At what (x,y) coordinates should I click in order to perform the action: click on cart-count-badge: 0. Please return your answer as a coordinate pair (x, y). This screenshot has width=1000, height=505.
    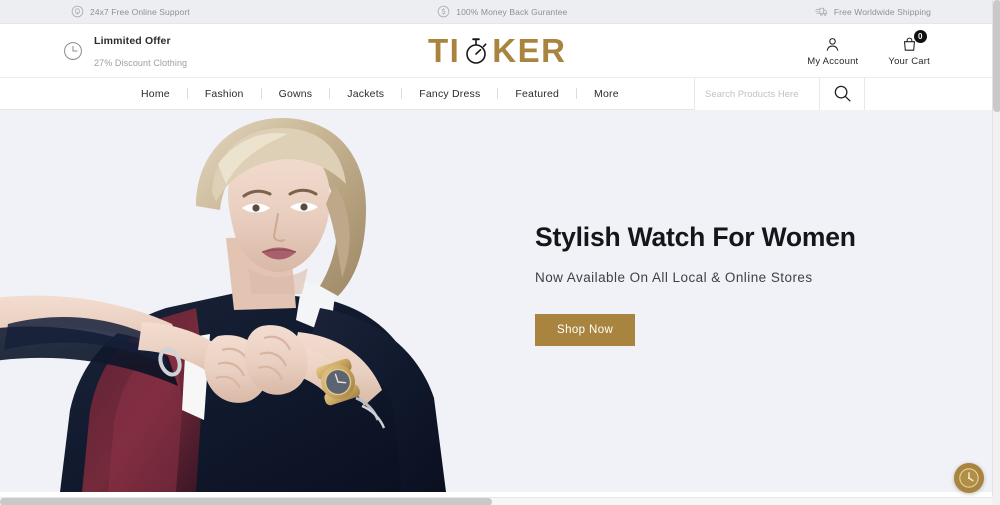
    Looking at the image, I should click on (920, 36).